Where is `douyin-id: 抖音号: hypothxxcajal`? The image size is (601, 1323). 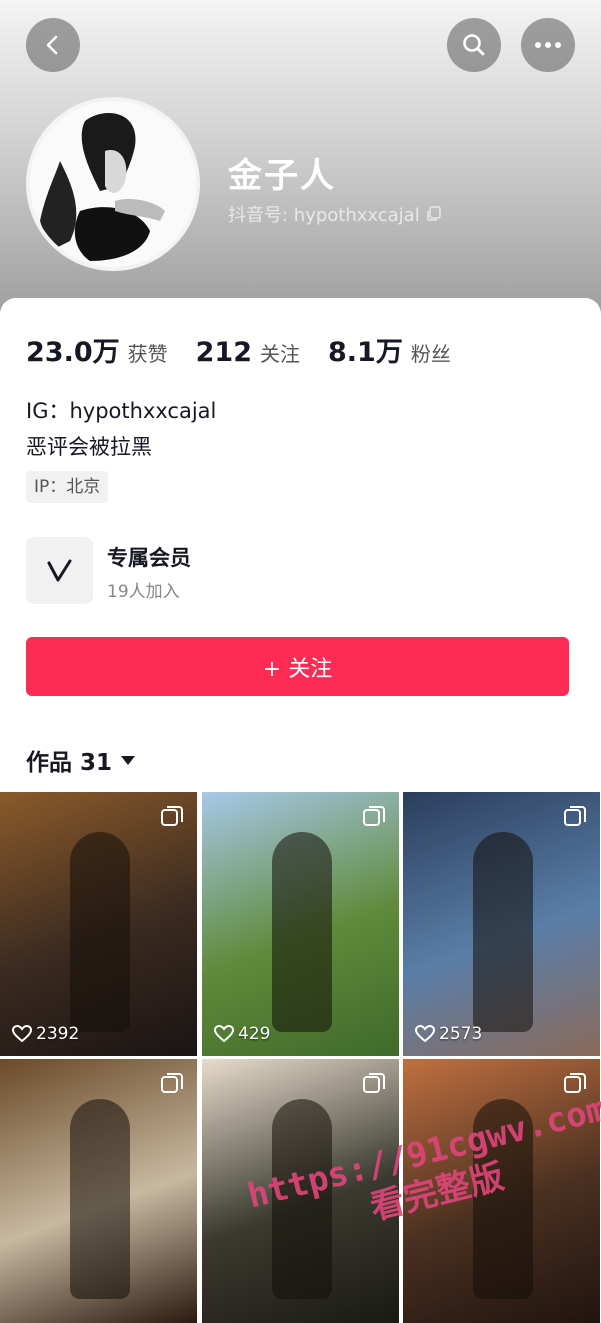
douyin-id: 抖音号: hypothxxcajal is located at coordinates (335, 214).